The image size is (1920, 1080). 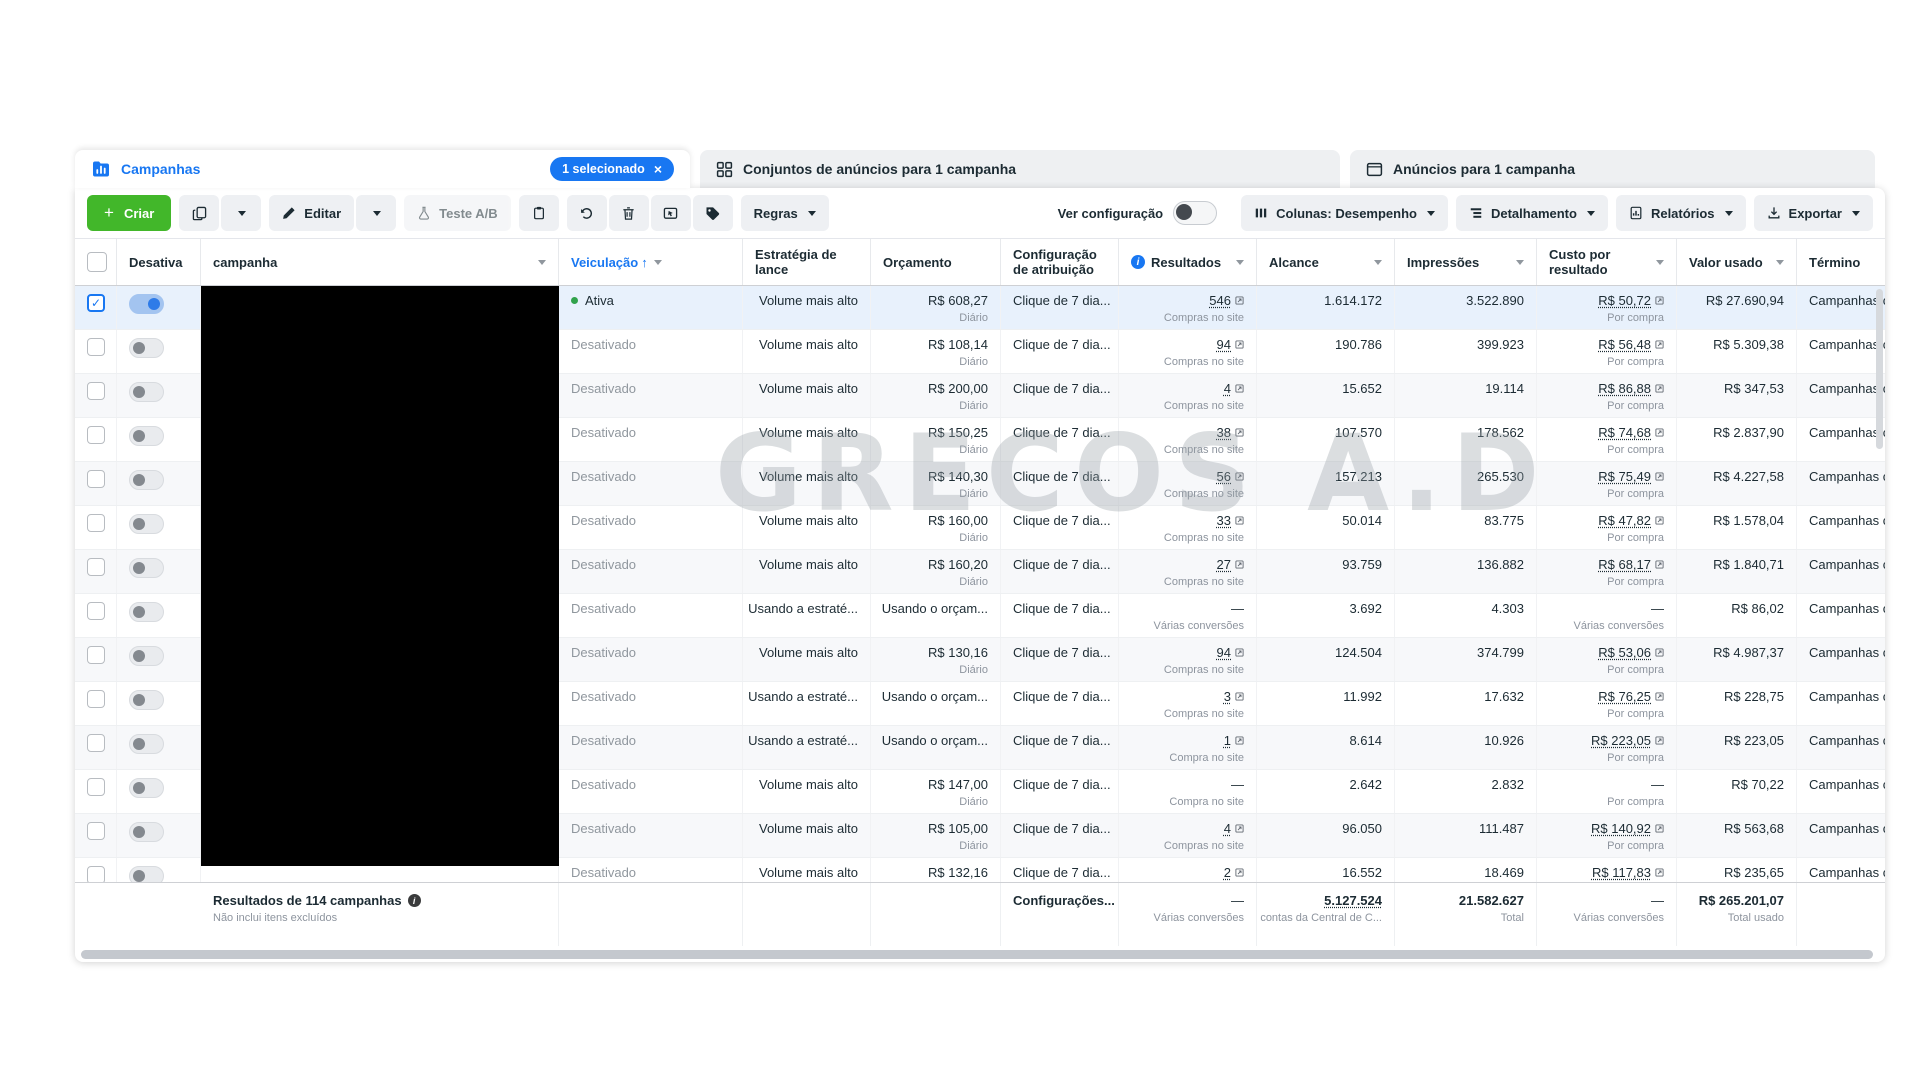 What do you see at coordinates (1220, 300) in the screenshot?
I see `results-value: 546` at bounding box center [1220, 300].